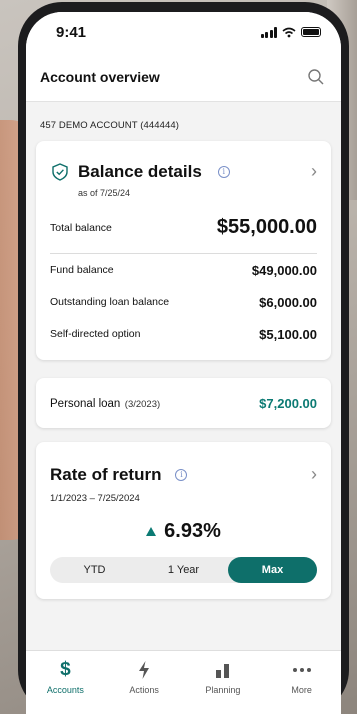  I want to click on dollar-icon: $, so click(65, 669).